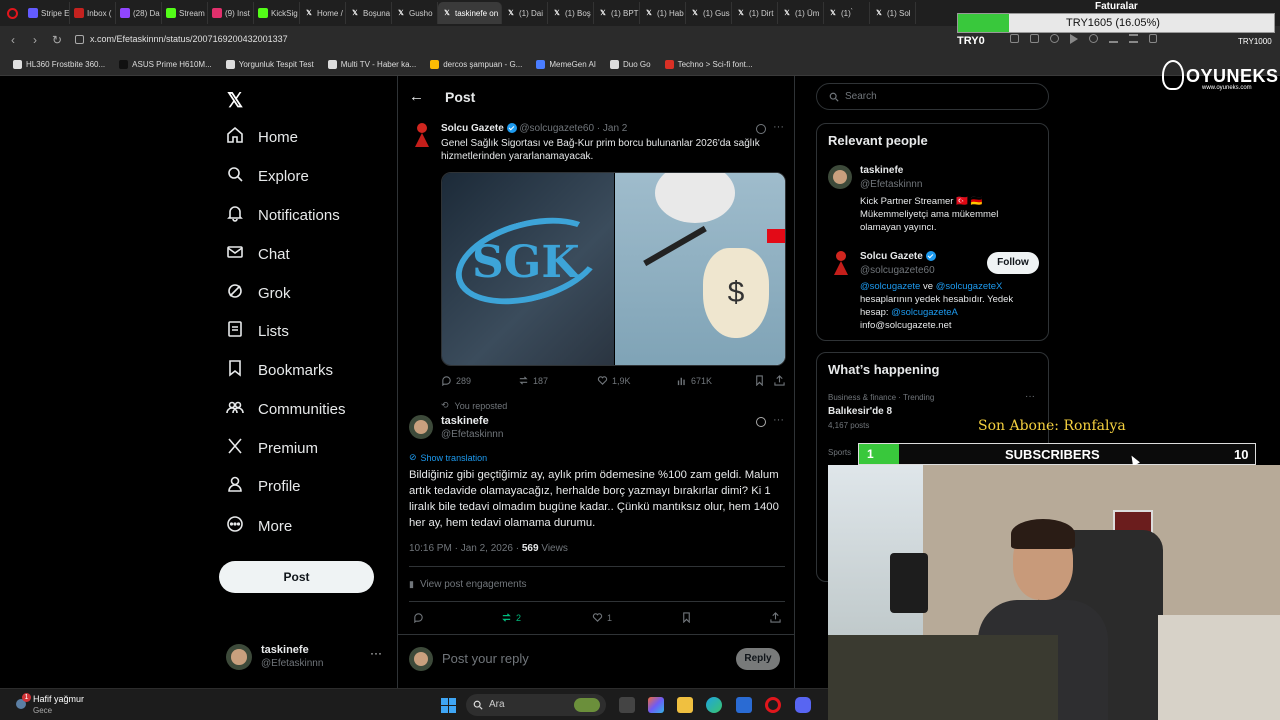 The width and height of the screenshot is (1280, 720). I want to click on reload-icon: ↻, so click(57, 40).